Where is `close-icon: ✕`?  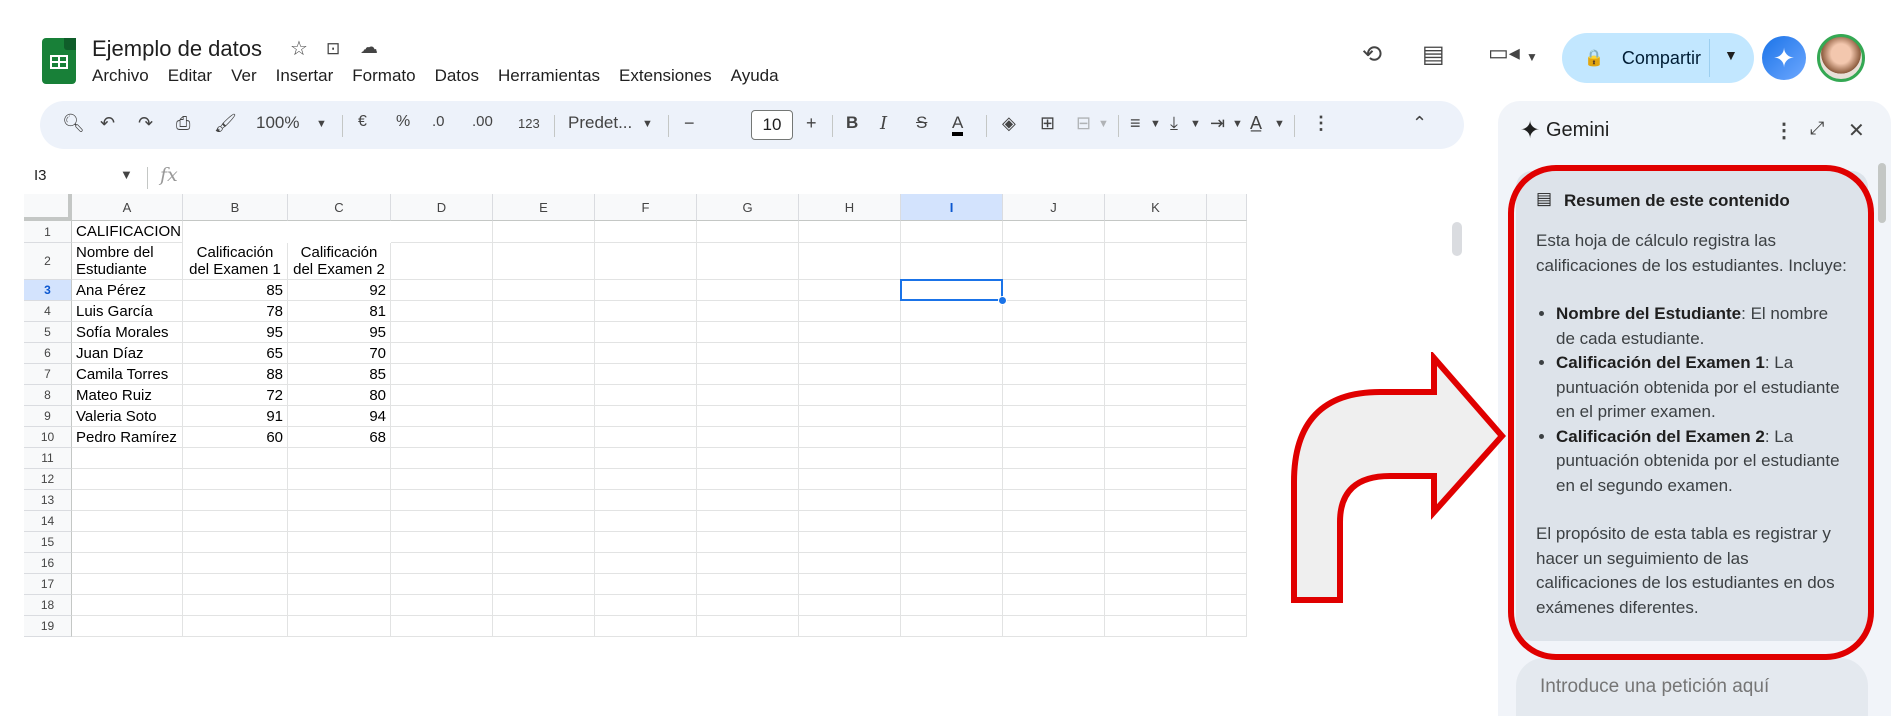 close-icon: ✕ is located at coordinates (1856, 130).